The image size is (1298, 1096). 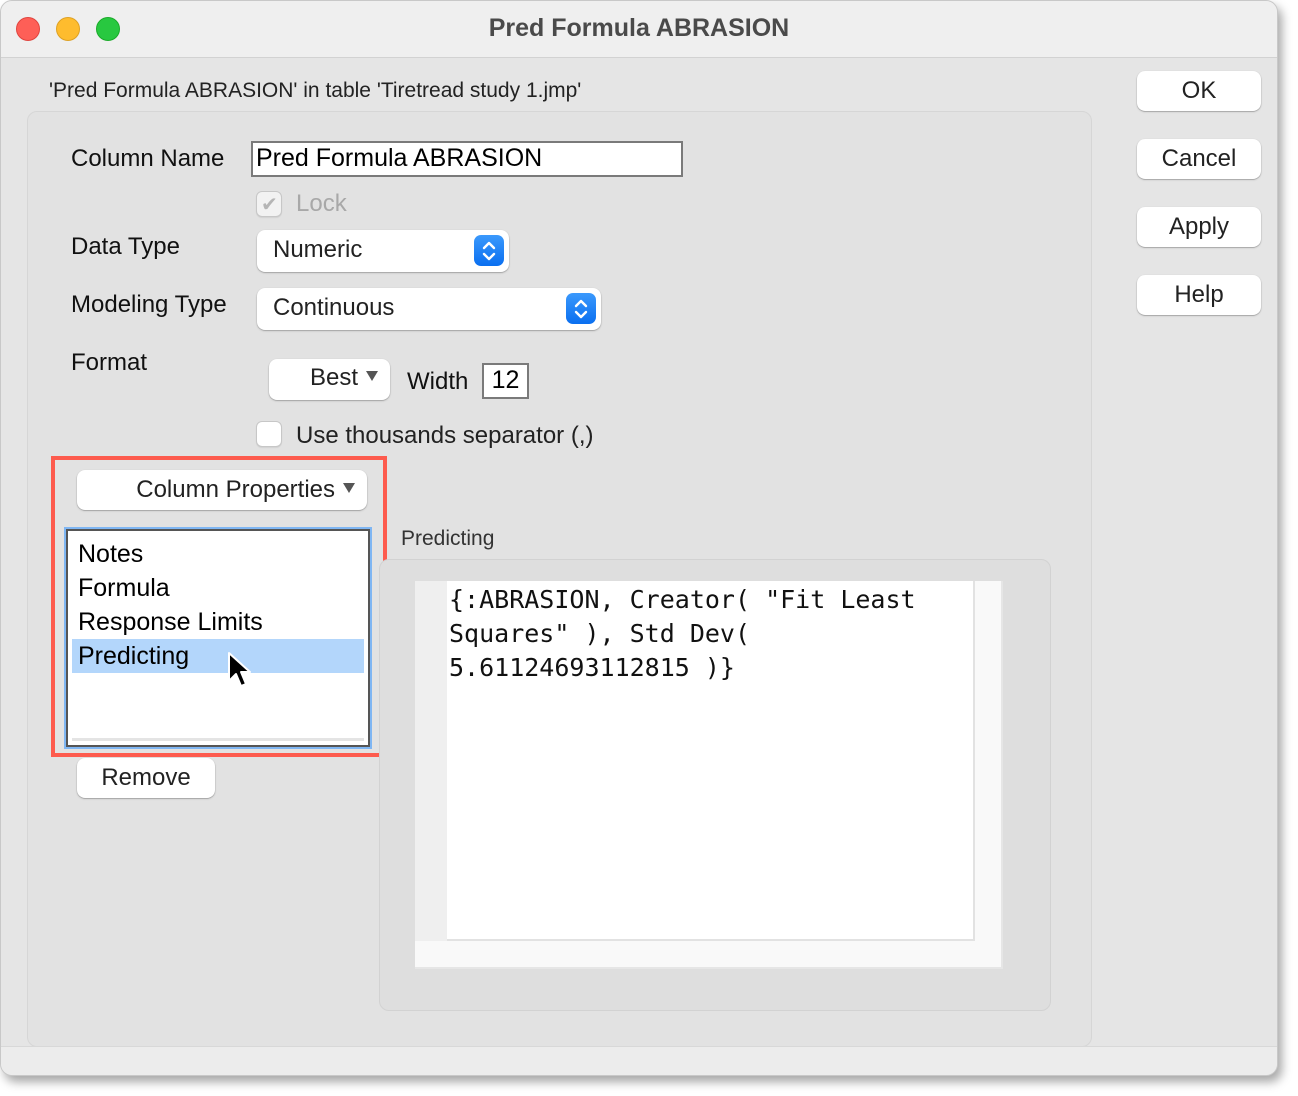 What do you see at coordinates (149, 304) in the screenshot?
I see `modeling-type-label: Modeling Type` at bounding box center [149, 304].